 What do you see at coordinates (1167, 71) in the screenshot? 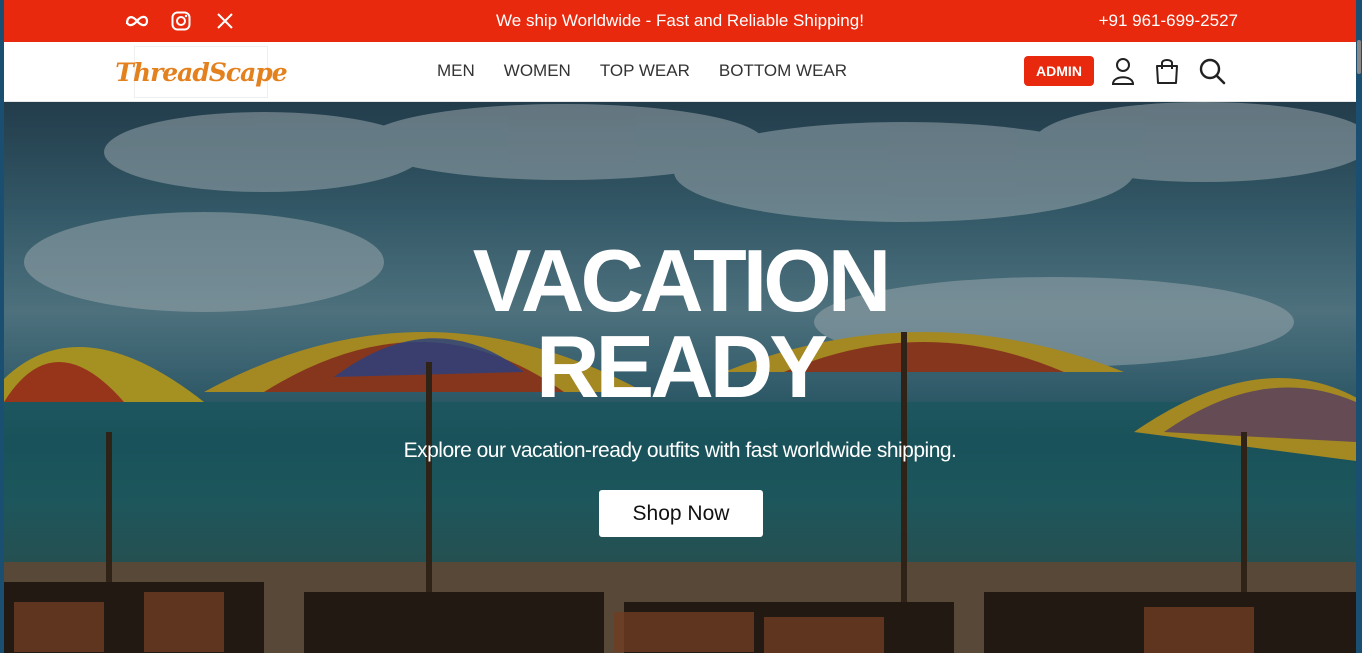
I see `shopping-bag-icon` at bounding box center [1167, 71].